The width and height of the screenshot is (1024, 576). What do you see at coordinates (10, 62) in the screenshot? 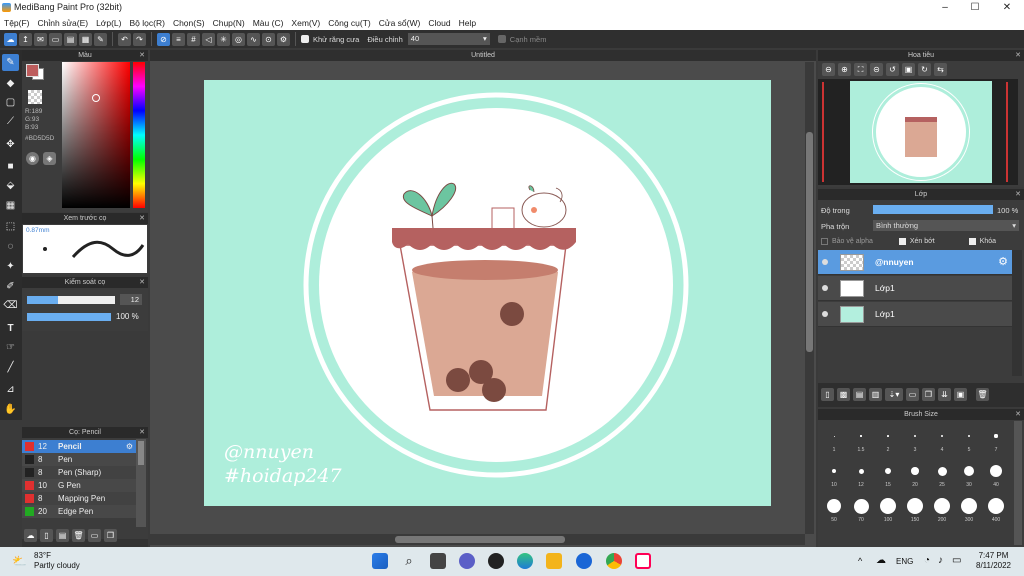
I see `brush-tool-icon: ✎` at bounding box center [10, 62].